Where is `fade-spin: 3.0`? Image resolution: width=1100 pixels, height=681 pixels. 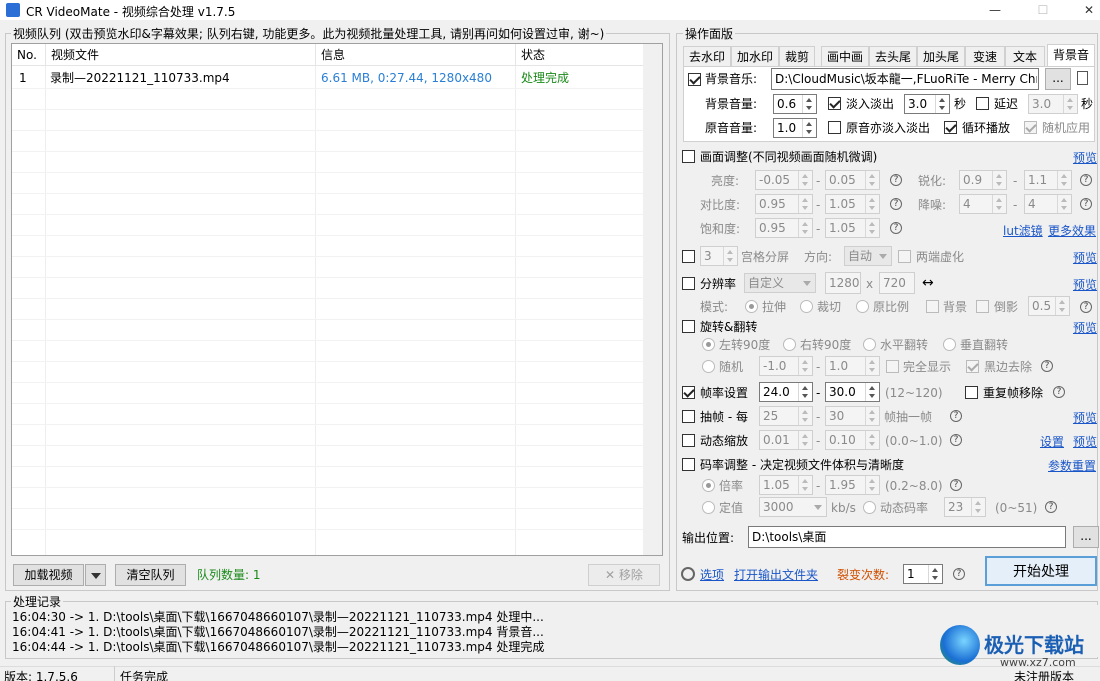 fade-spin: 3.0 is located at coordinates (927, 104).